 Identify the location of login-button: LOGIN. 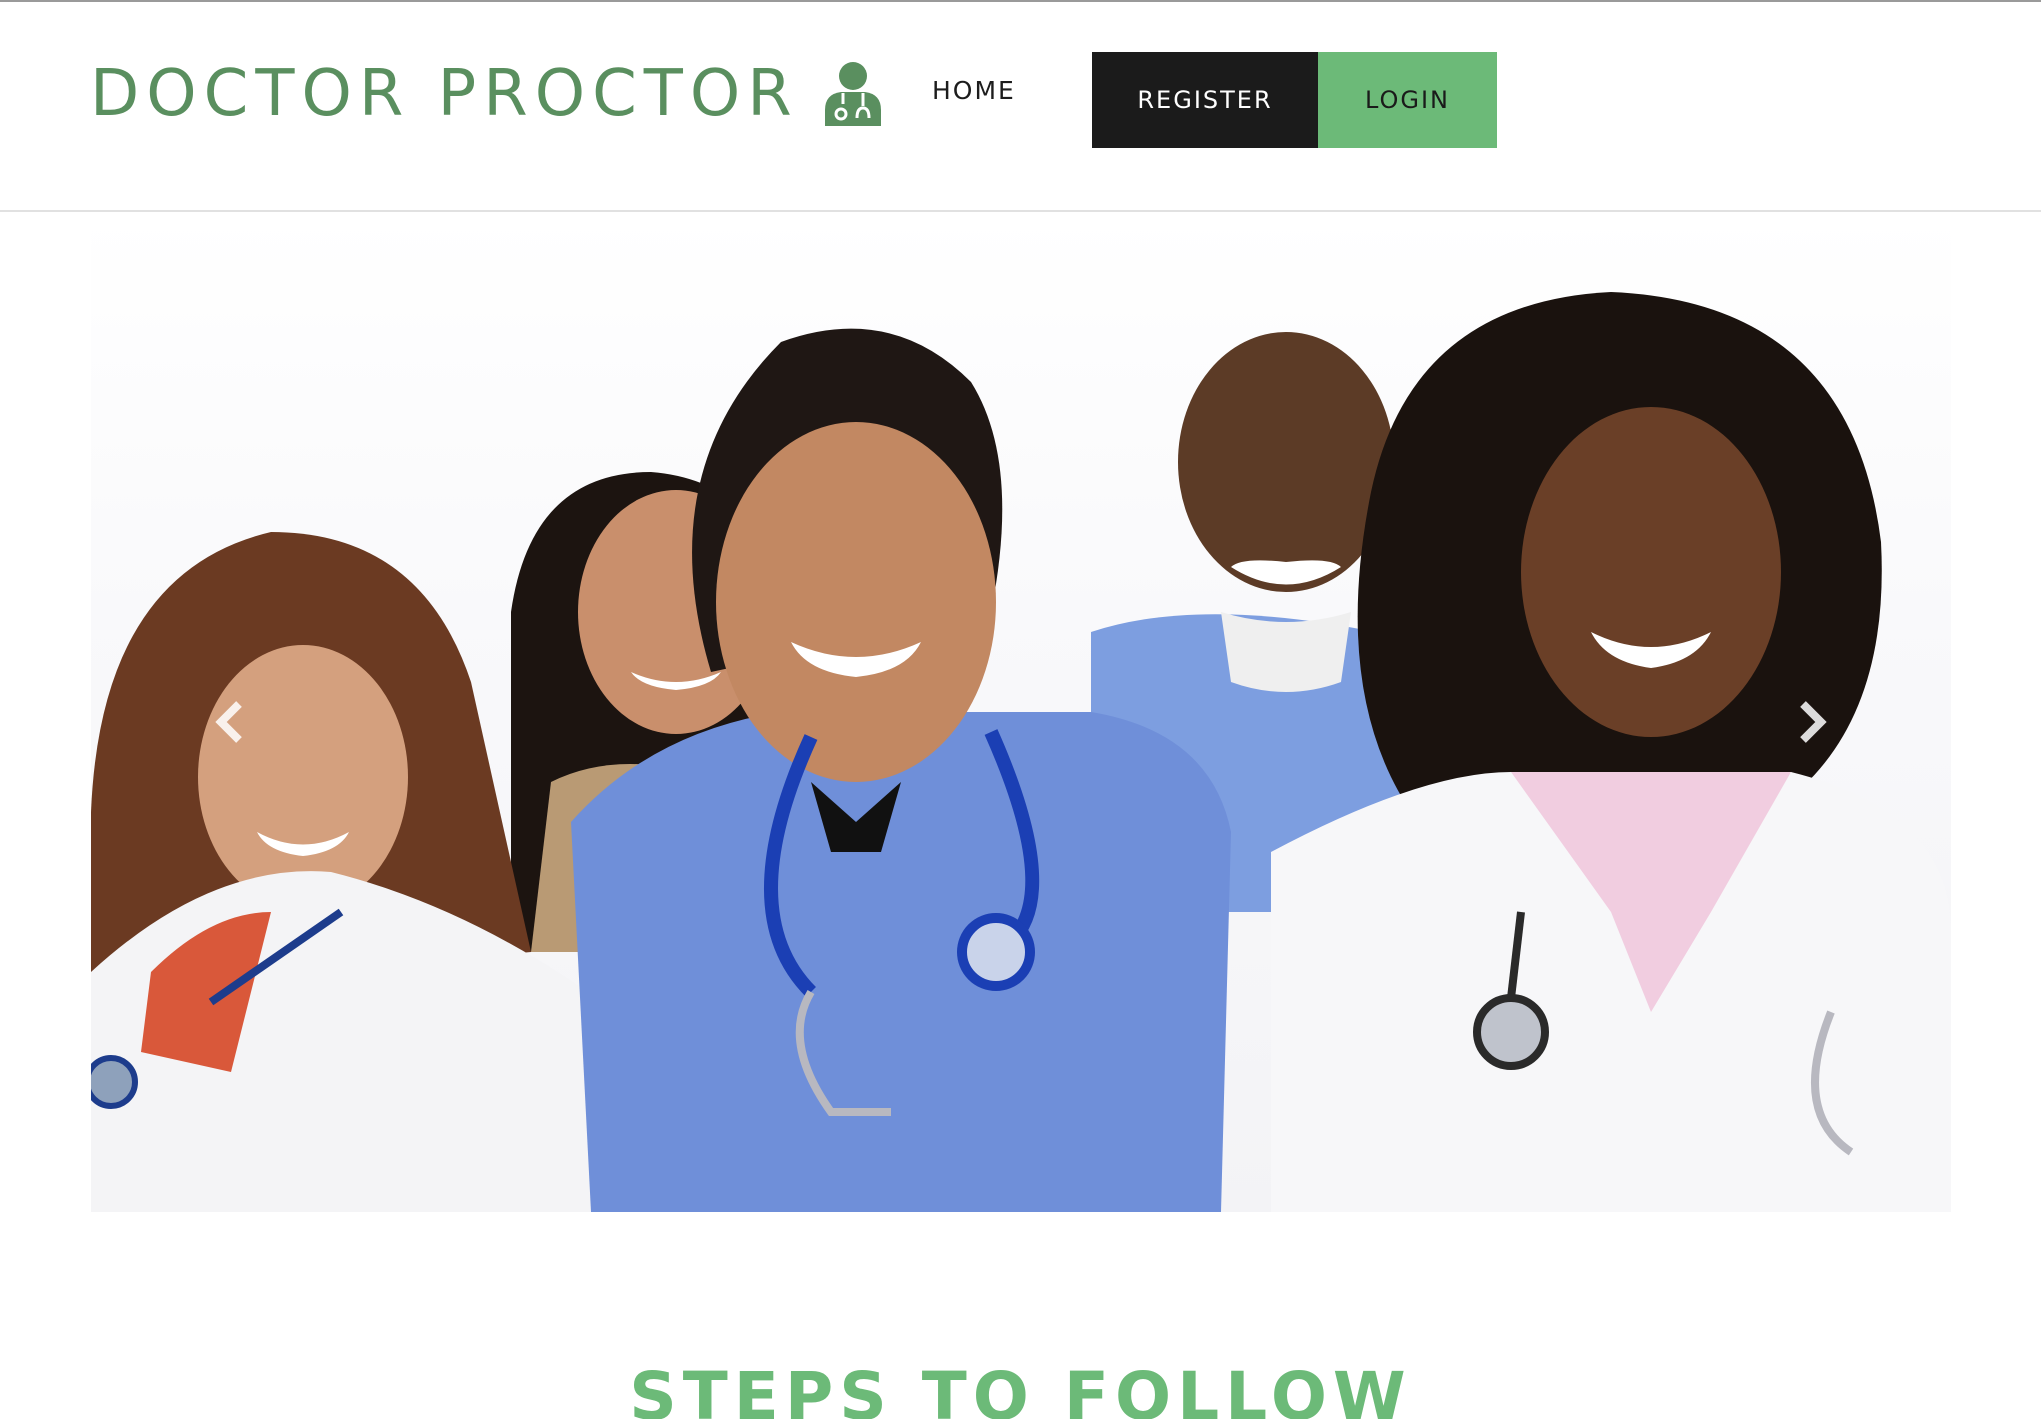
(1407, 100).